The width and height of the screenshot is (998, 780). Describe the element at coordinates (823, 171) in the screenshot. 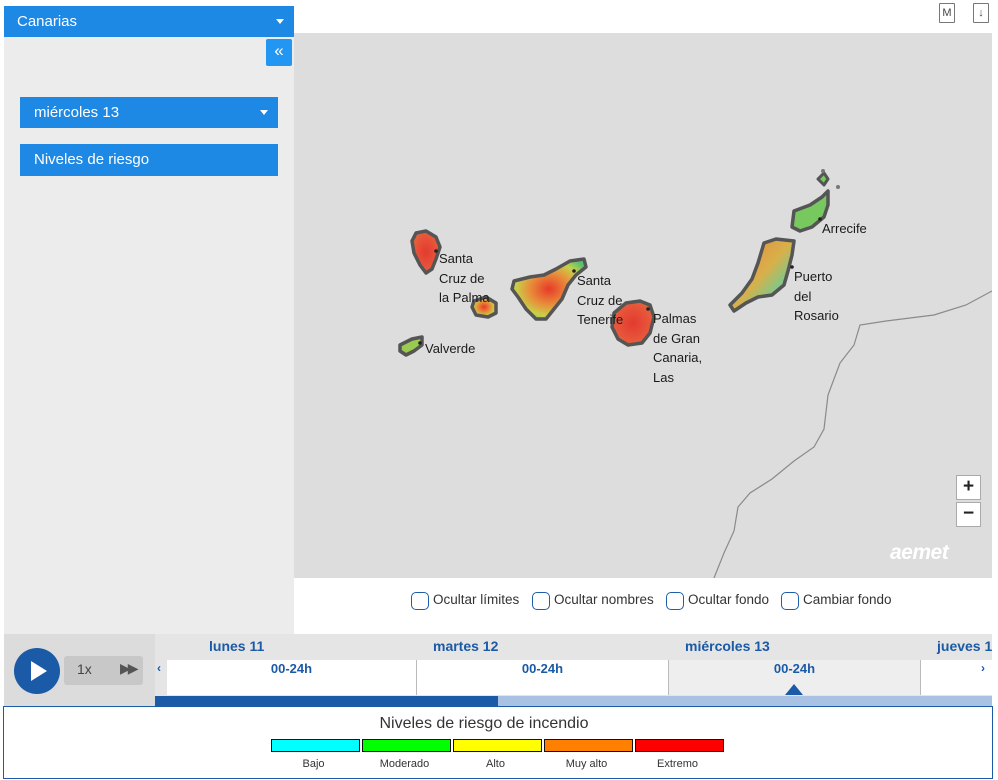

I see `islet-montana-clara` at that location.